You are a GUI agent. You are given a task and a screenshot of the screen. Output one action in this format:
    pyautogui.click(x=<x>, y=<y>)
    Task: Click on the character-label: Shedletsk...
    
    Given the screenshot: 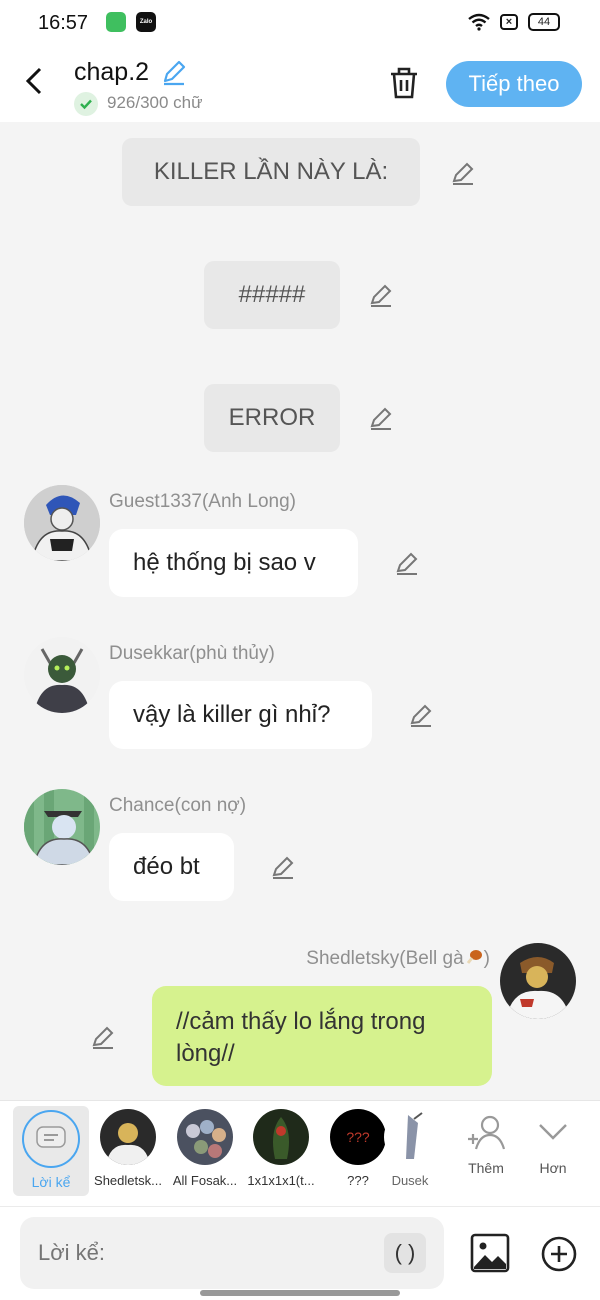 What is the action you would take?
    pyautogui.click(x=128, y=1180)
    